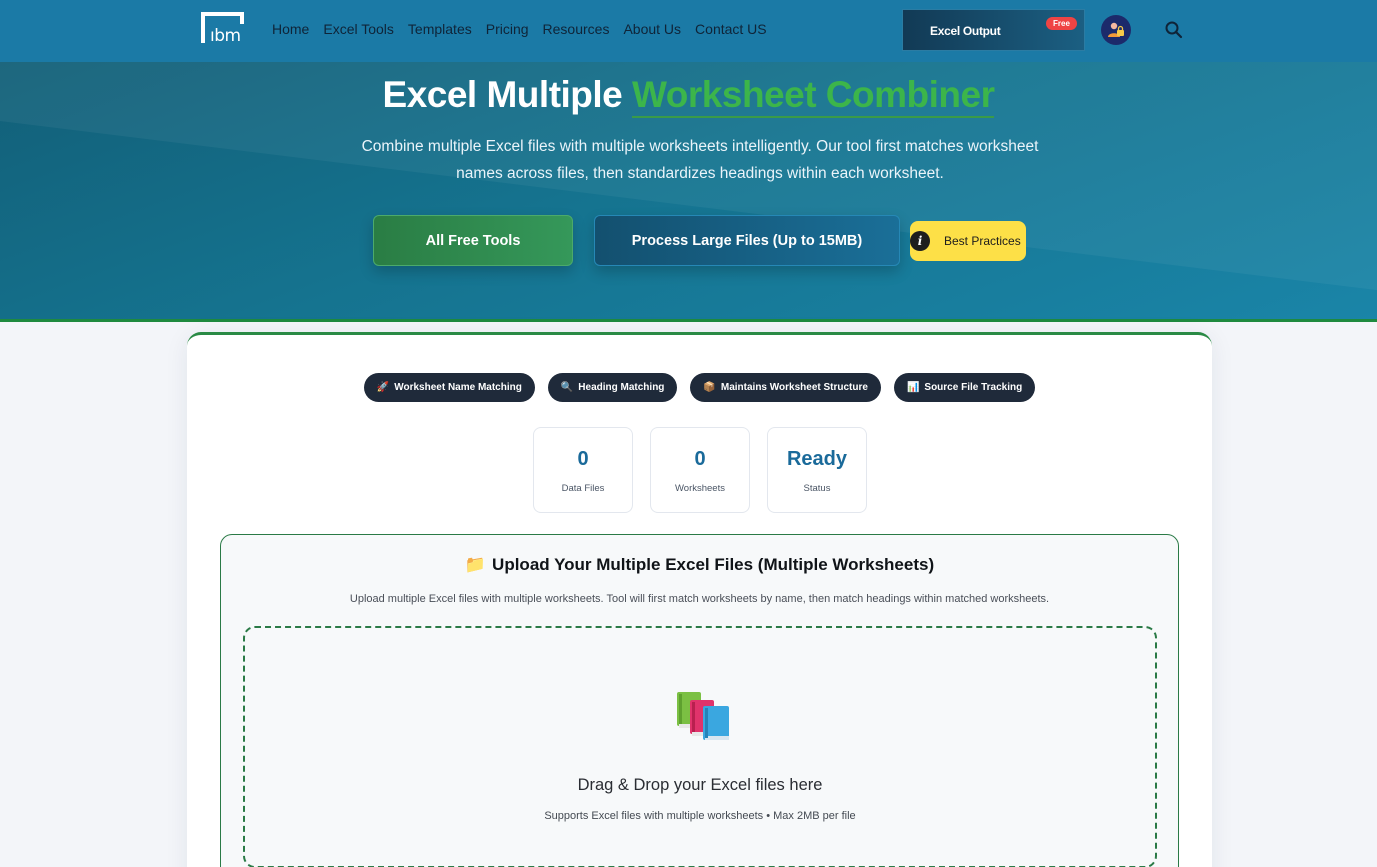  I want to click on feature-label: Heading Matching, so click(621, 387).